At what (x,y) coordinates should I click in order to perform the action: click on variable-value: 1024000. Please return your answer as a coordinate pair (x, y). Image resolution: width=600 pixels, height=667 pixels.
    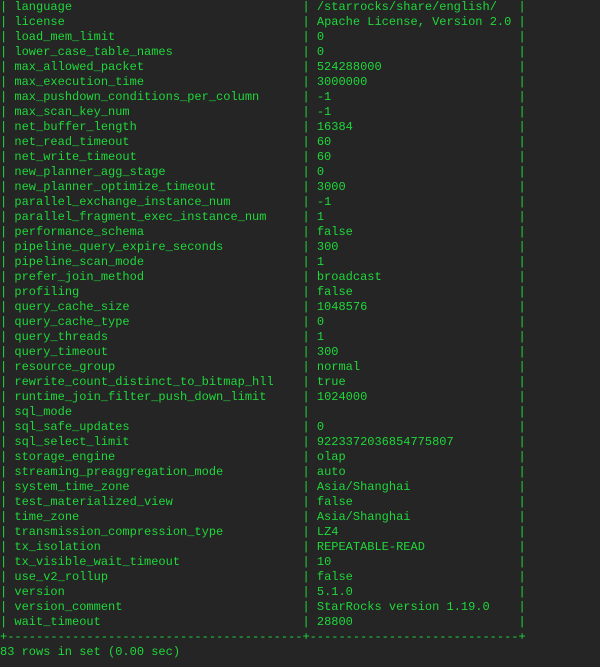
    Looking at the image, I should click on (342, 397).